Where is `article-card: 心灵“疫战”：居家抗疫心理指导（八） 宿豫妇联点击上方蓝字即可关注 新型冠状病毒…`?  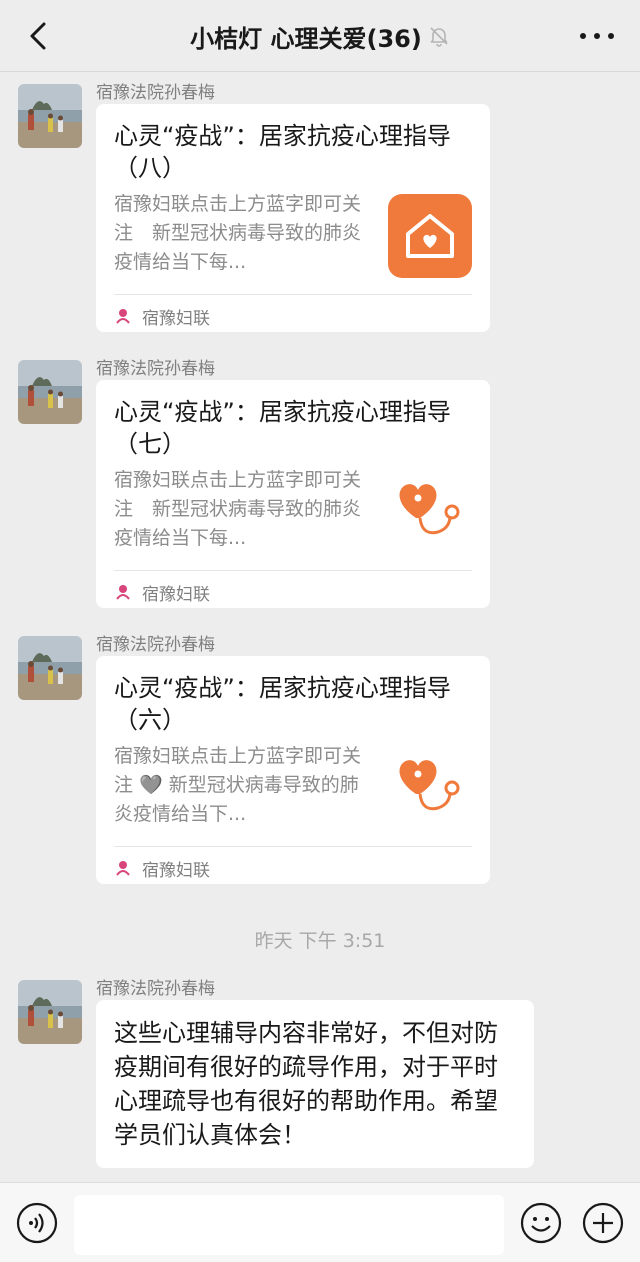
article-card: 心灵“疫战”：居家抗疫心理指导（八） 宿豫妇联点击上方蓝字即可关注 新型冠状病毒… is located at coordinates (293, 218).